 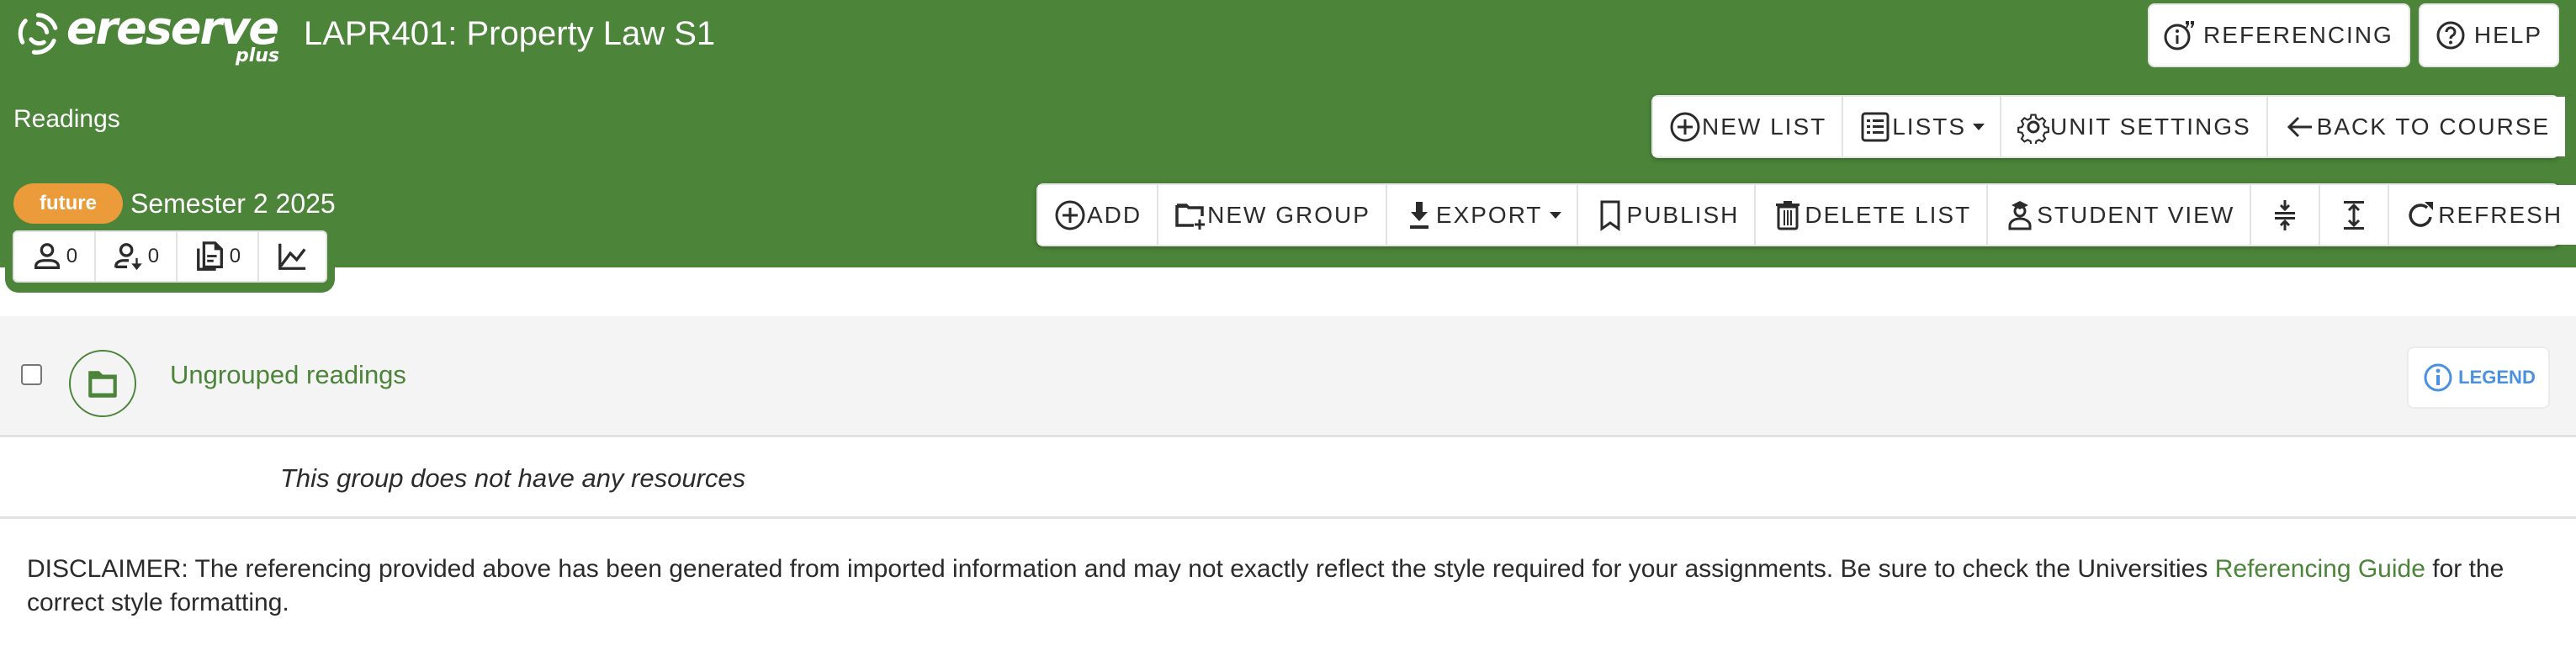 I want to click on group-folder-badge, so click(x=102, y=384).